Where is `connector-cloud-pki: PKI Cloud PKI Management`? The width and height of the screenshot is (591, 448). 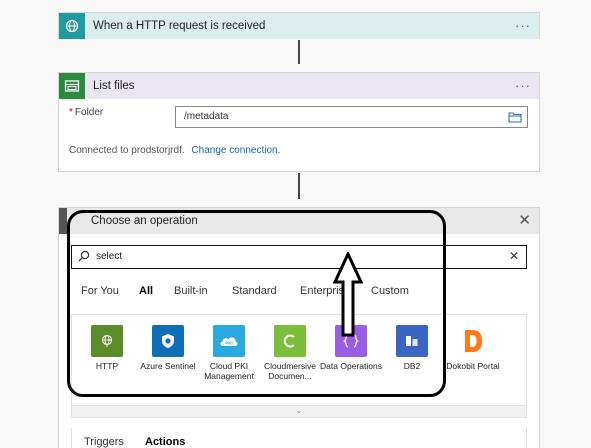 connector-cloud-pki: PKI Cloud PKI Management is located at coordinates (229, 353).